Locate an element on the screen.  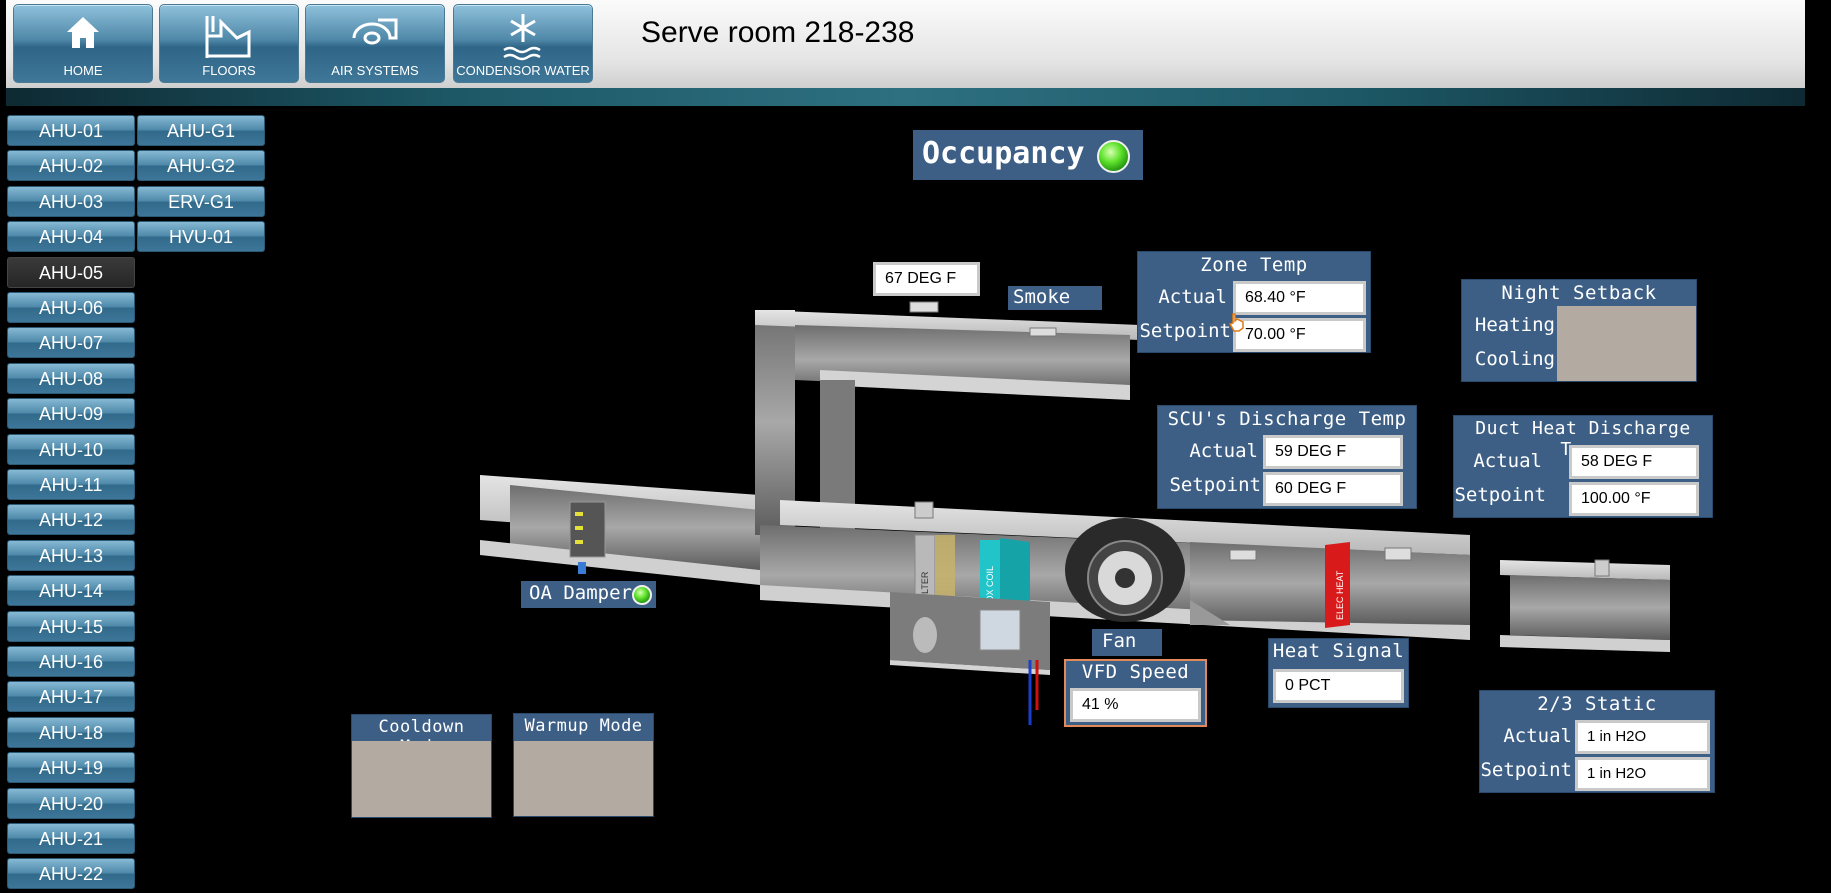
sidebar-item-ahu-16: AHU-16 is located at coordinates (71, 661).